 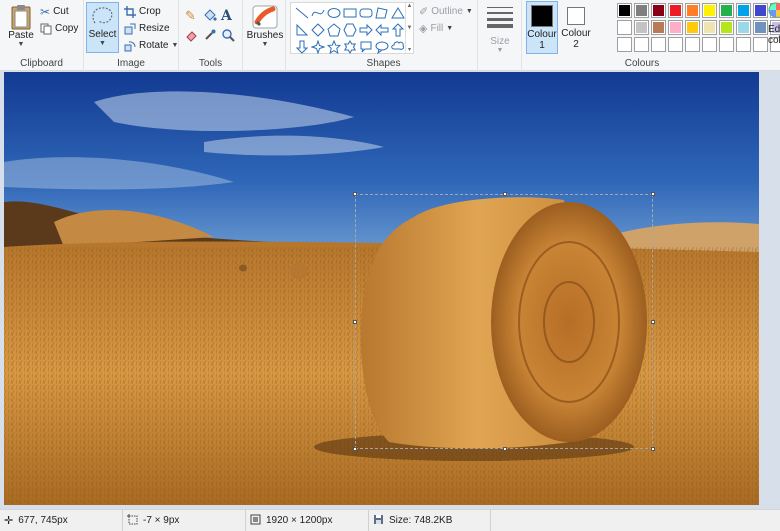 I want to click on paste-button: Paste ▼, so click(x=21, y=26).